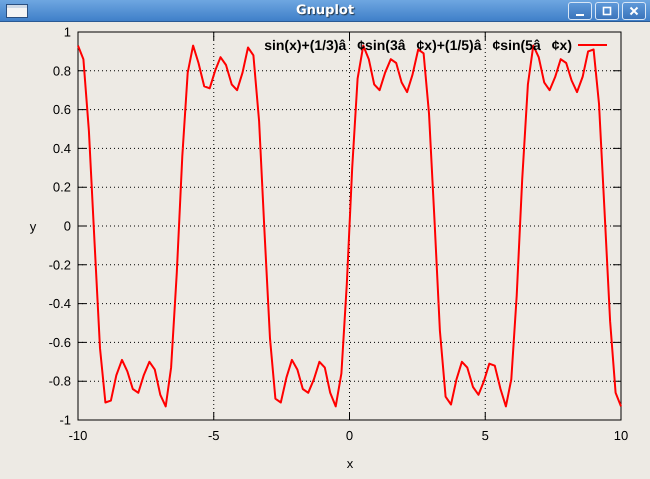  Describe the element at coordinates (78, 435) in the screenshot. I see `x-tick-label: -10` at that location.